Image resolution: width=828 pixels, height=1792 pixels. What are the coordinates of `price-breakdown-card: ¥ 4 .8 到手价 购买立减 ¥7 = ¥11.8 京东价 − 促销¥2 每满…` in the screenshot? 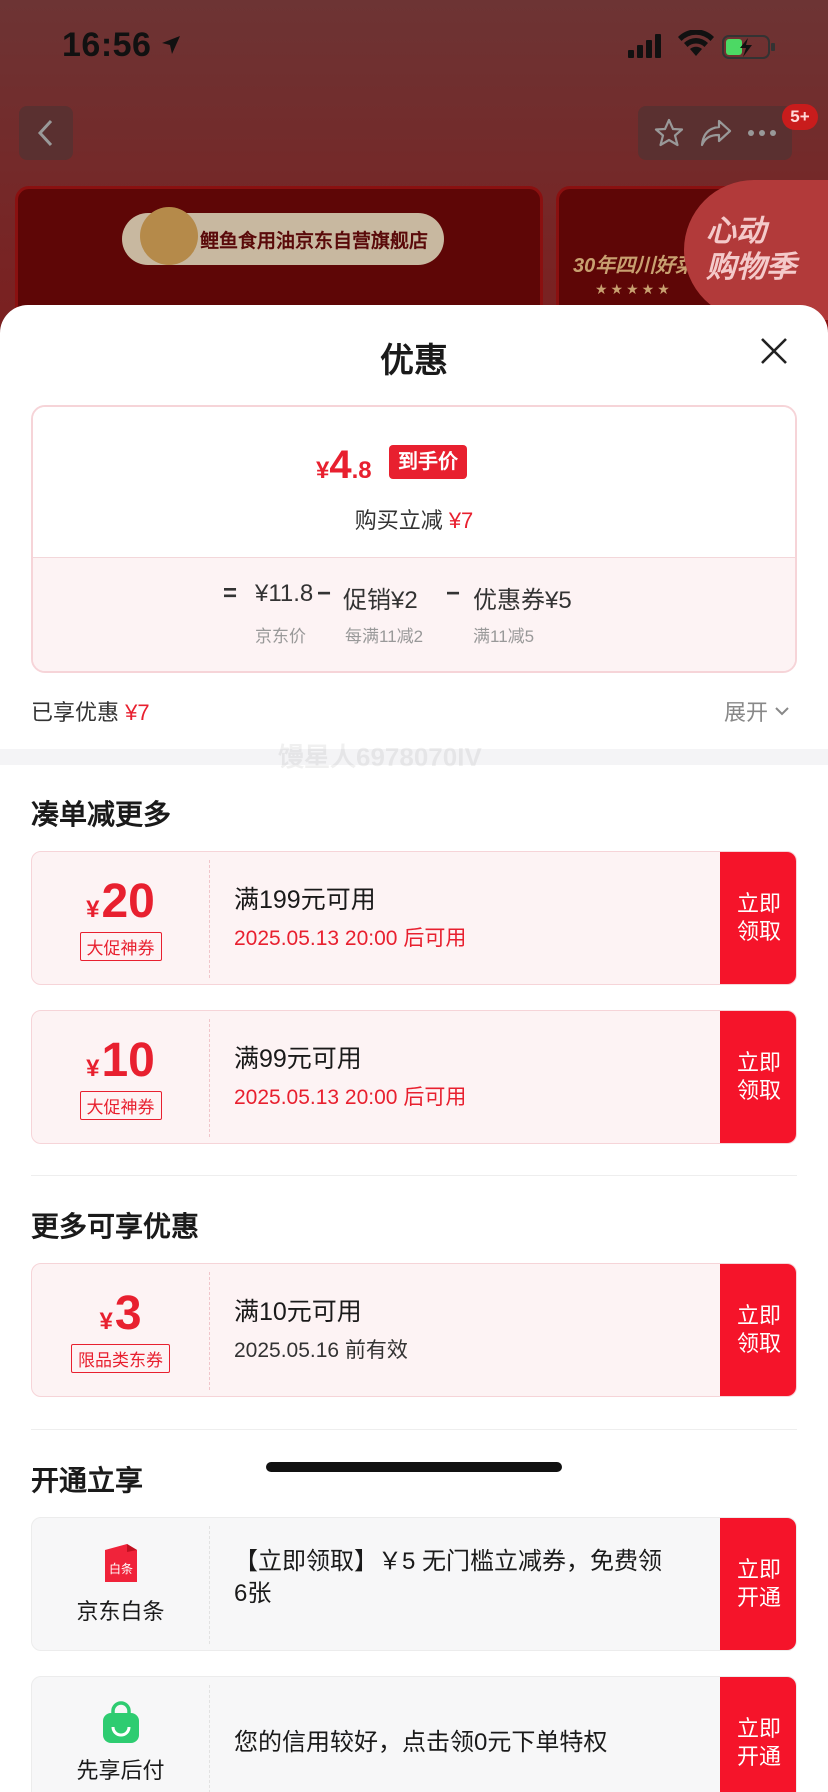 It's located at (414, 539).